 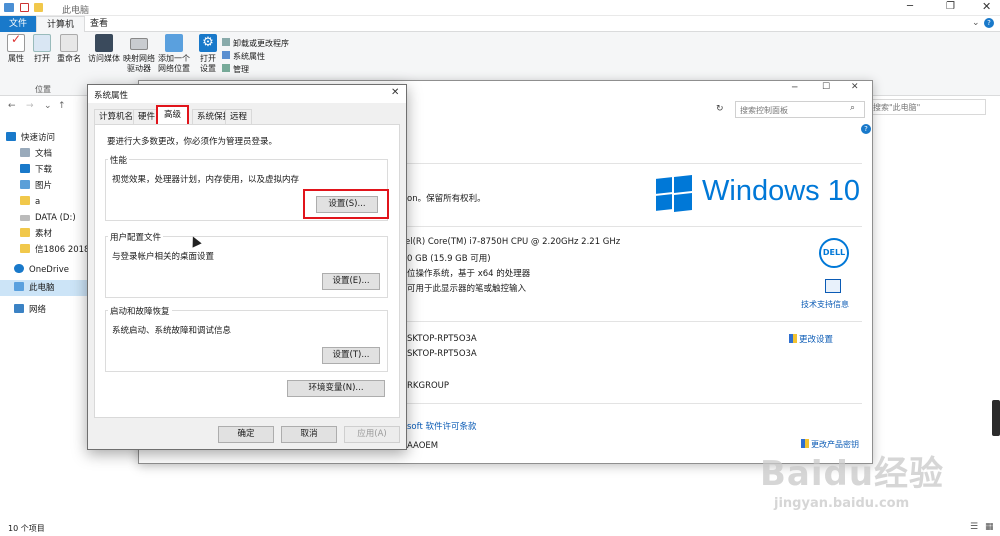 I want to click on checkmark-icon: ✓, so click(x=16, y=42).